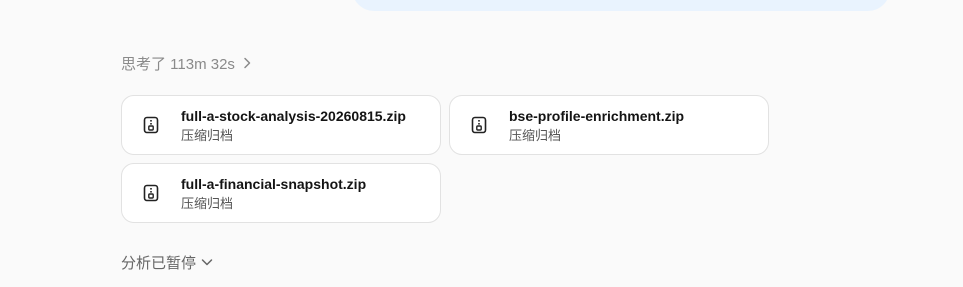  I want to click on thinking-label: 思考了 113m 32s, so click(178, 64).